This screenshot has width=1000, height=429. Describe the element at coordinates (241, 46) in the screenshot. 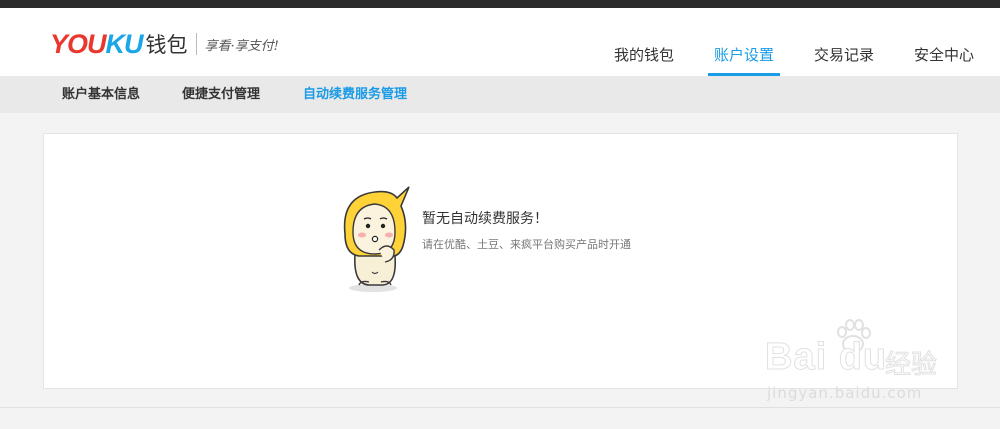

I see `slogan: 享看·享支付!` at that location.